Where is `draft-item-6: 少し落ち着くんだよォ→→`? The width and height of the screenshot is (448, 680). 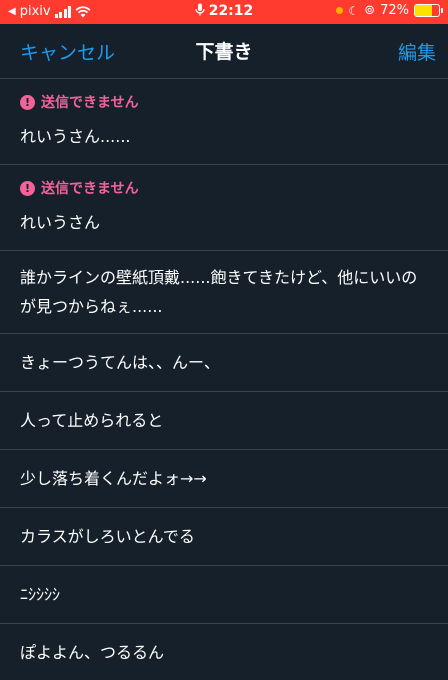 draft-item-6: 少し落ち着くんだよォ→→ is located at coordinates (224, 479).